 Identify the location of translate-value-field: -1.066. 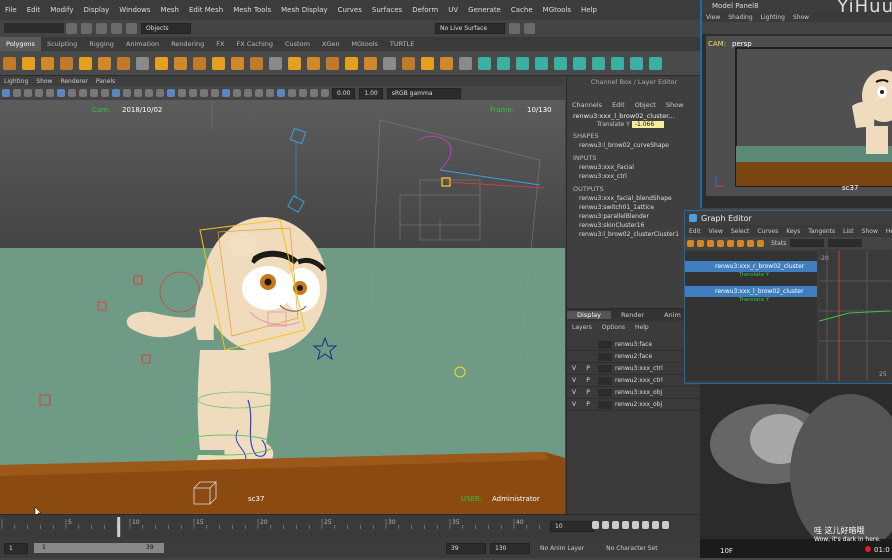
(647, 124).